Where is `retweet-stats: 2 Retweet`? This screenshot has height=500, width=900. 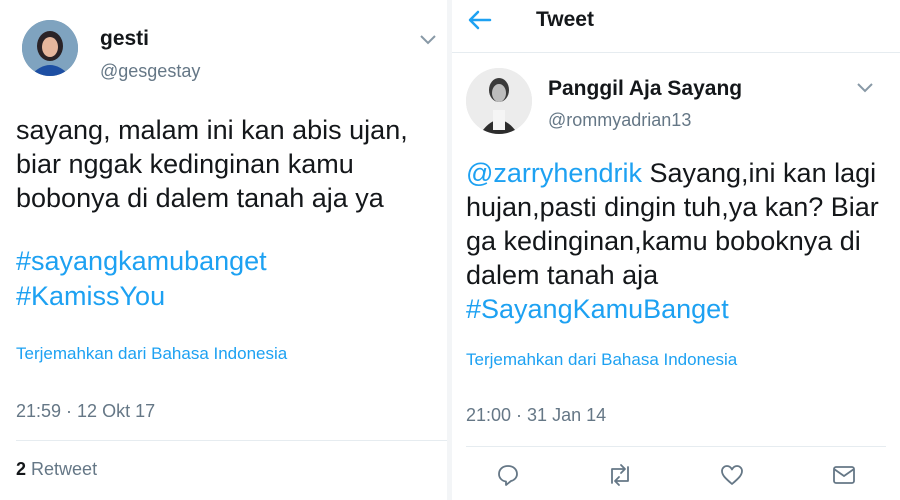
retweet-stats: 2 Retweet is located at coordinates (56, 469).